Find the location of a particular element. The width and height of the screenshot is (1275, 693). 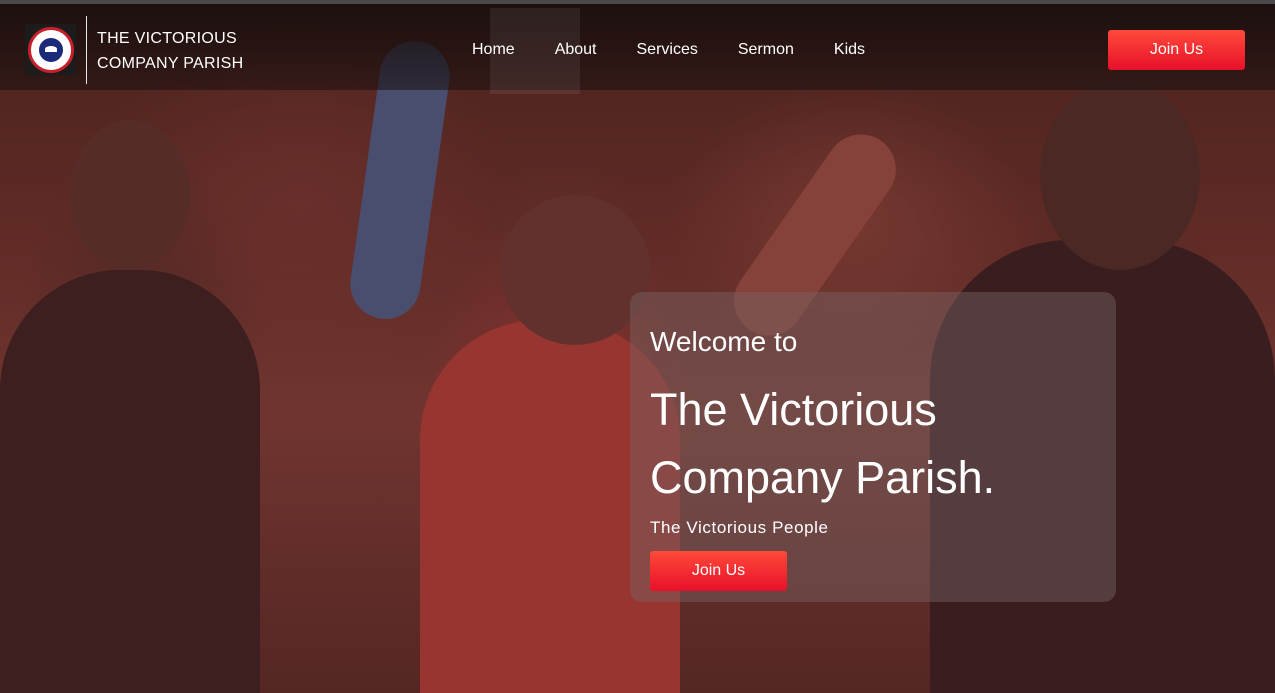

nav-item-about: About is located at coordinates (576, 50).